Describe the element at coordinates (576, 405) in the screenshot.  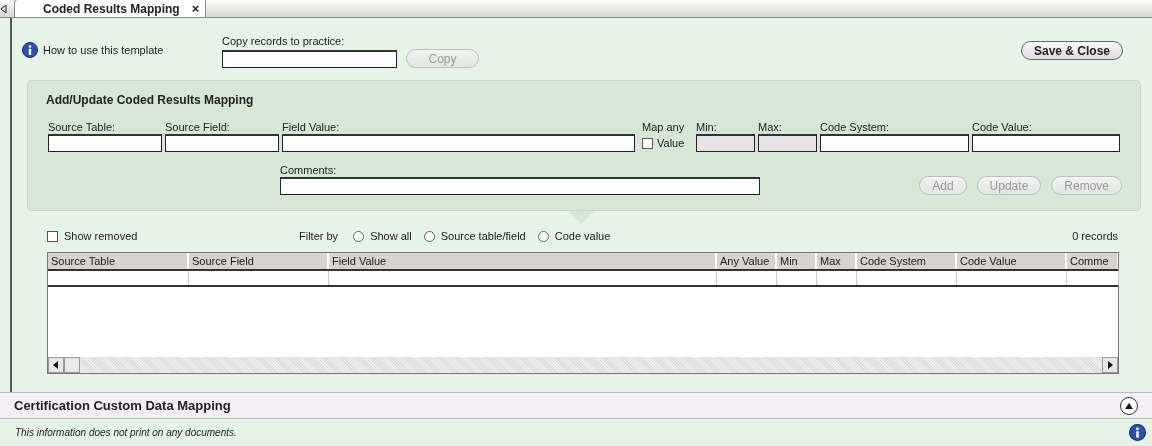
I see `section-header: Certification Custom Data Mapping` at that location.